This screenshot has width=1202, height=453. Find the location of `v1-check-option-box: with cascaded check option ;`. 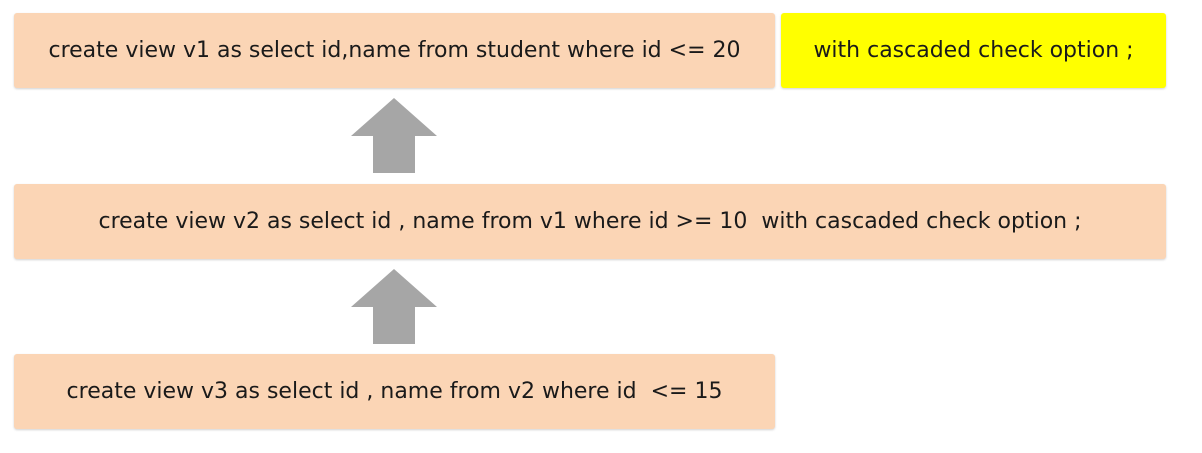

v1-check-option-box: with cascaded check option ; is located at coordinates (973, 50).